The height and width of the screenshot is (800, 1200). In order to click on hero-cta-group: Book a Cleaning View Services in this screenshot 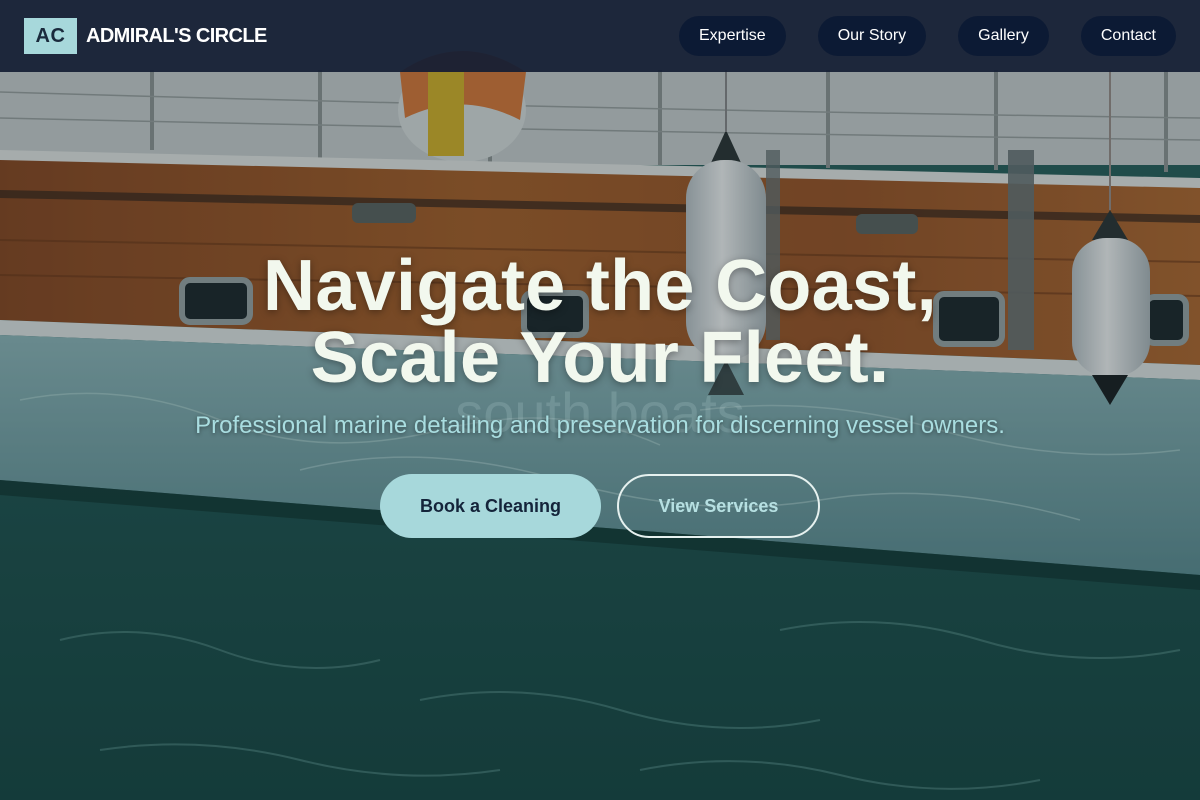, I will do `click(600, 506)`.